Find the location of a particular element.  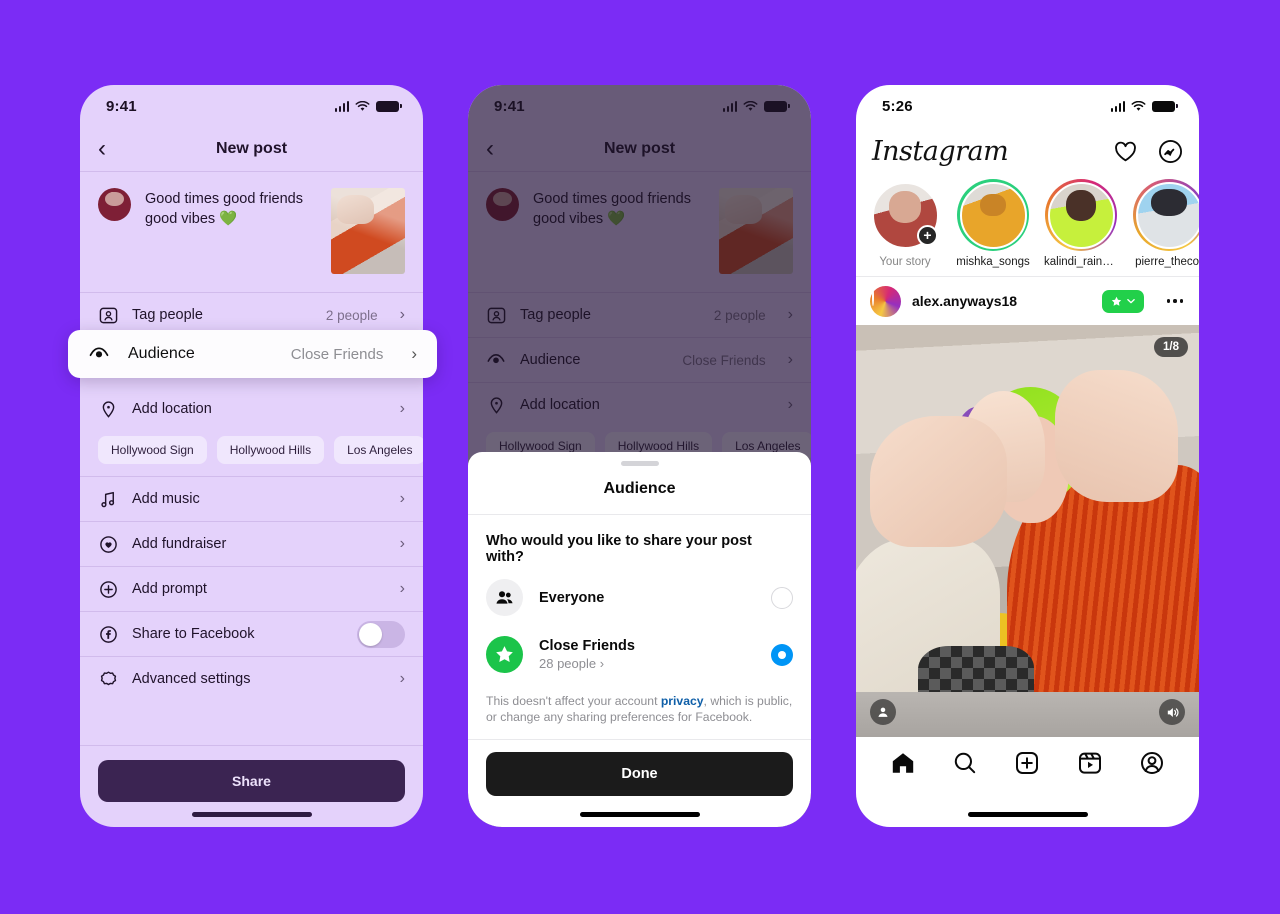

messenger-icon is located at coordinates (1170, 151).